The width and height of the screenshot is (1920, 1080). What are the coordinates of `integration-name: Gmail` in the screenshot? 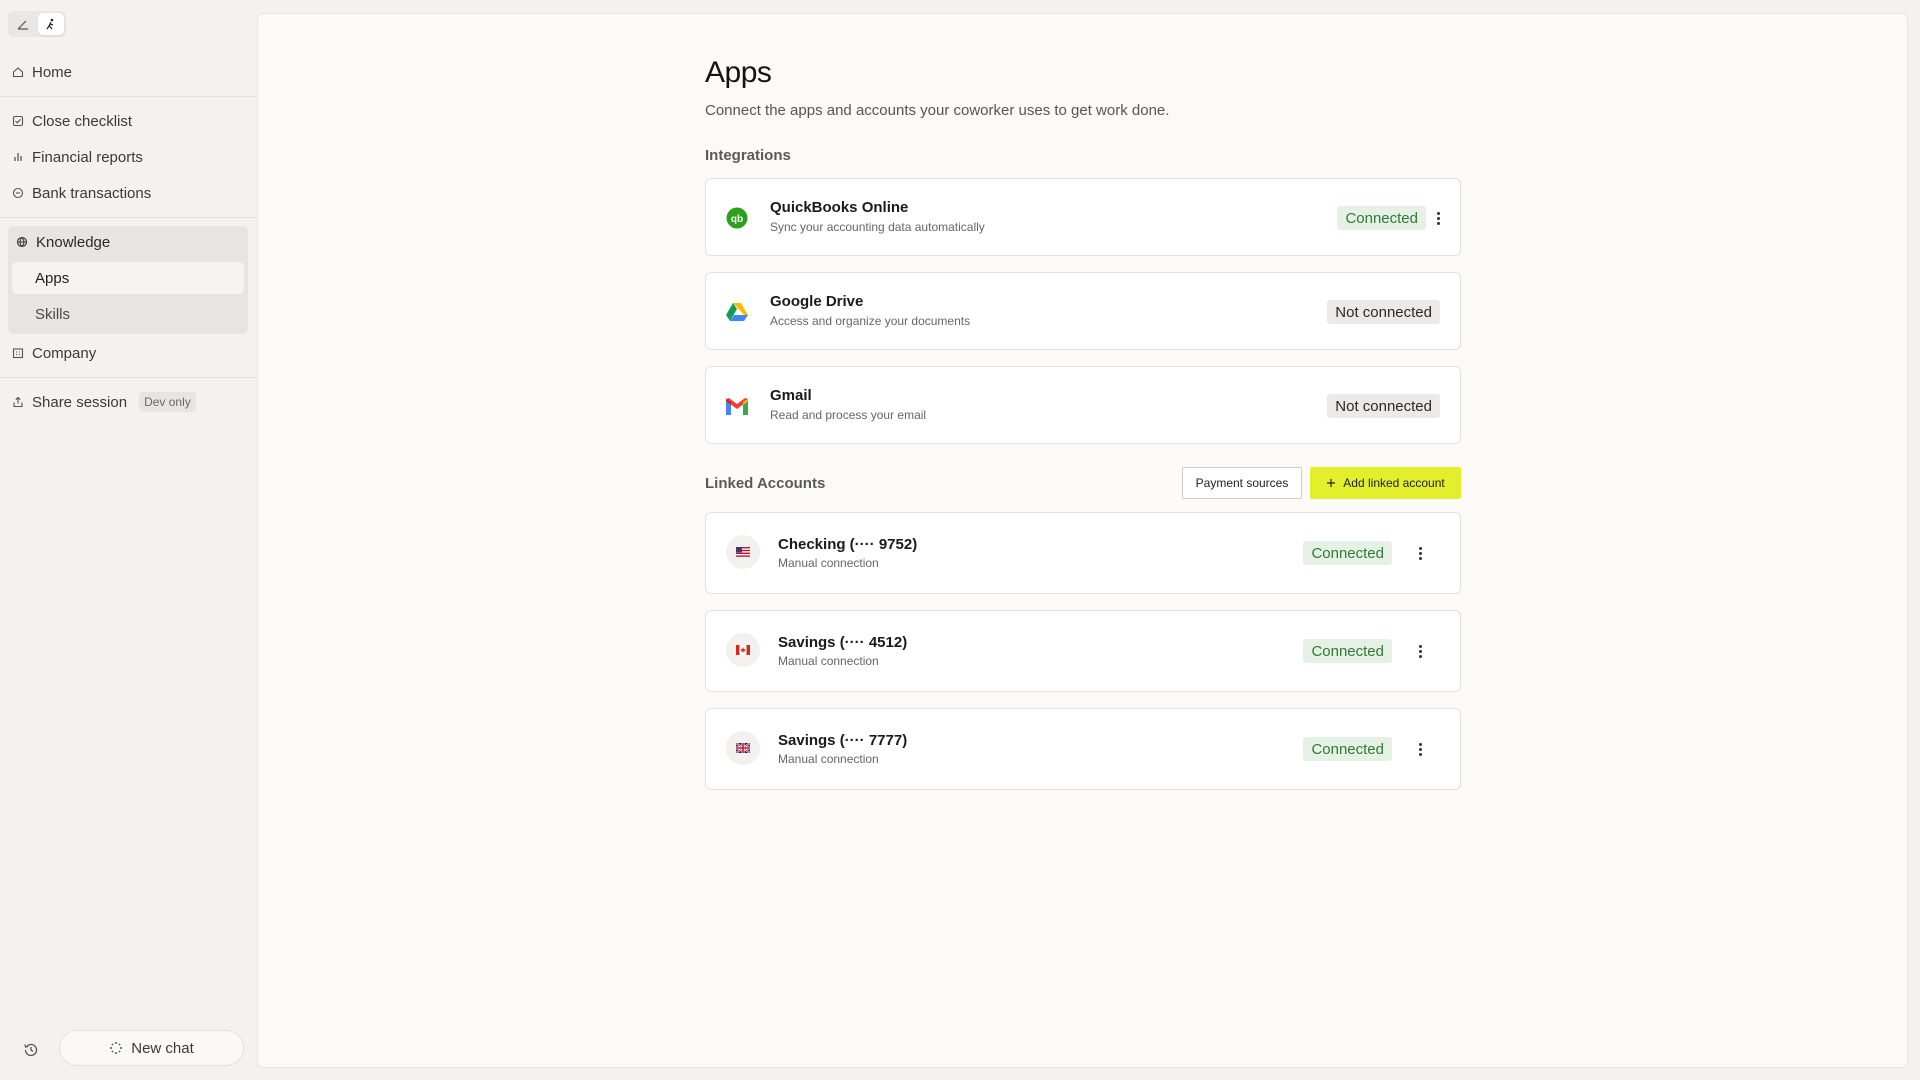 It's located at (791, 395).